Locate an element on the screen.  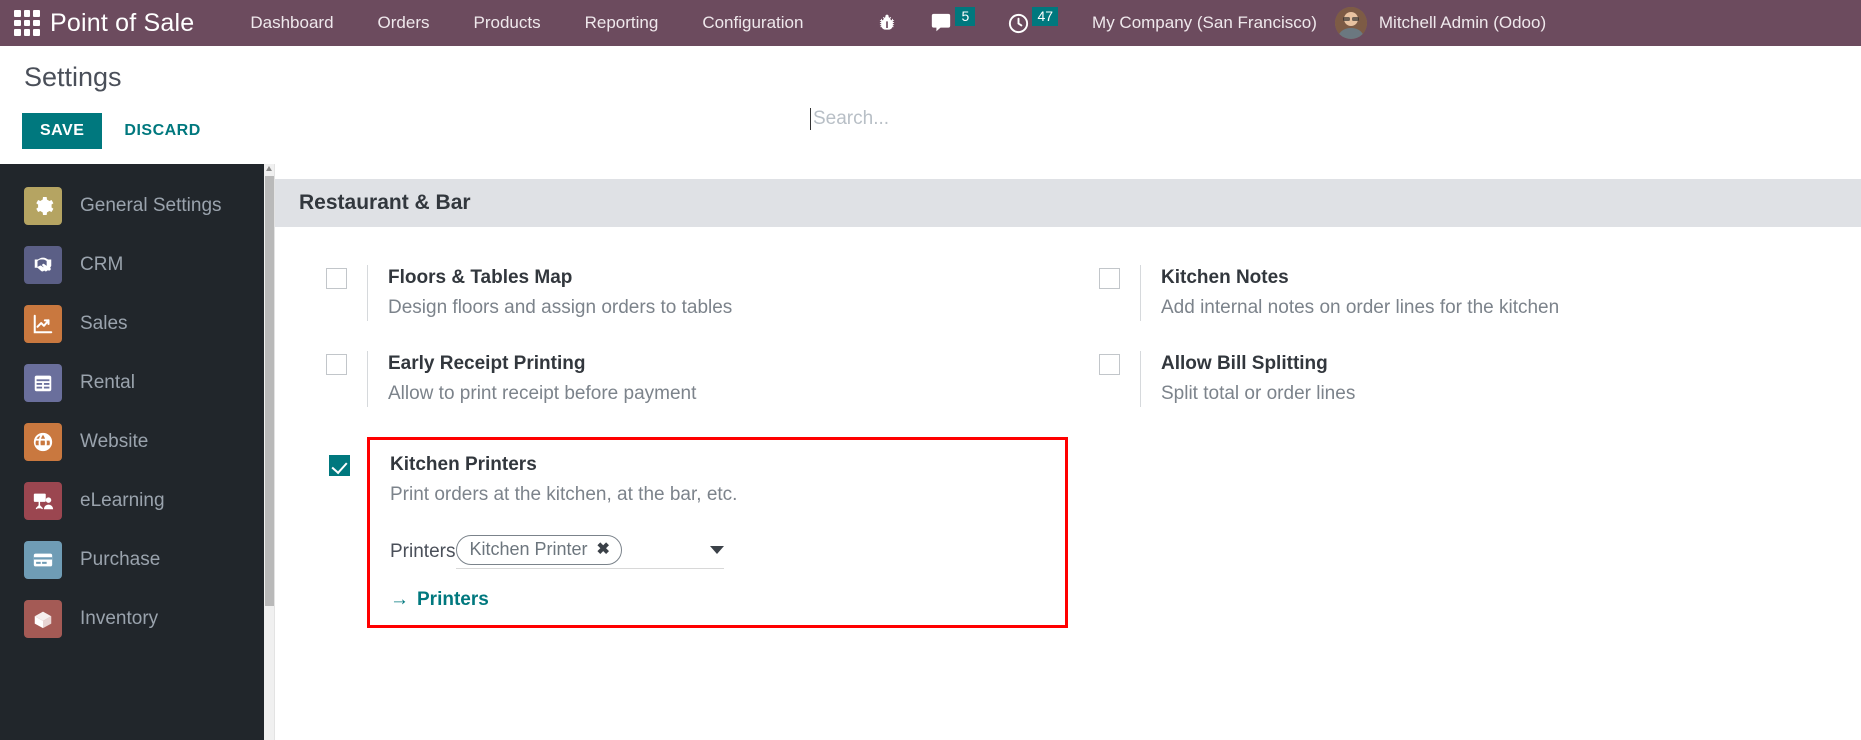
printers-field-label: Printers is located at coordinates (423, 551).